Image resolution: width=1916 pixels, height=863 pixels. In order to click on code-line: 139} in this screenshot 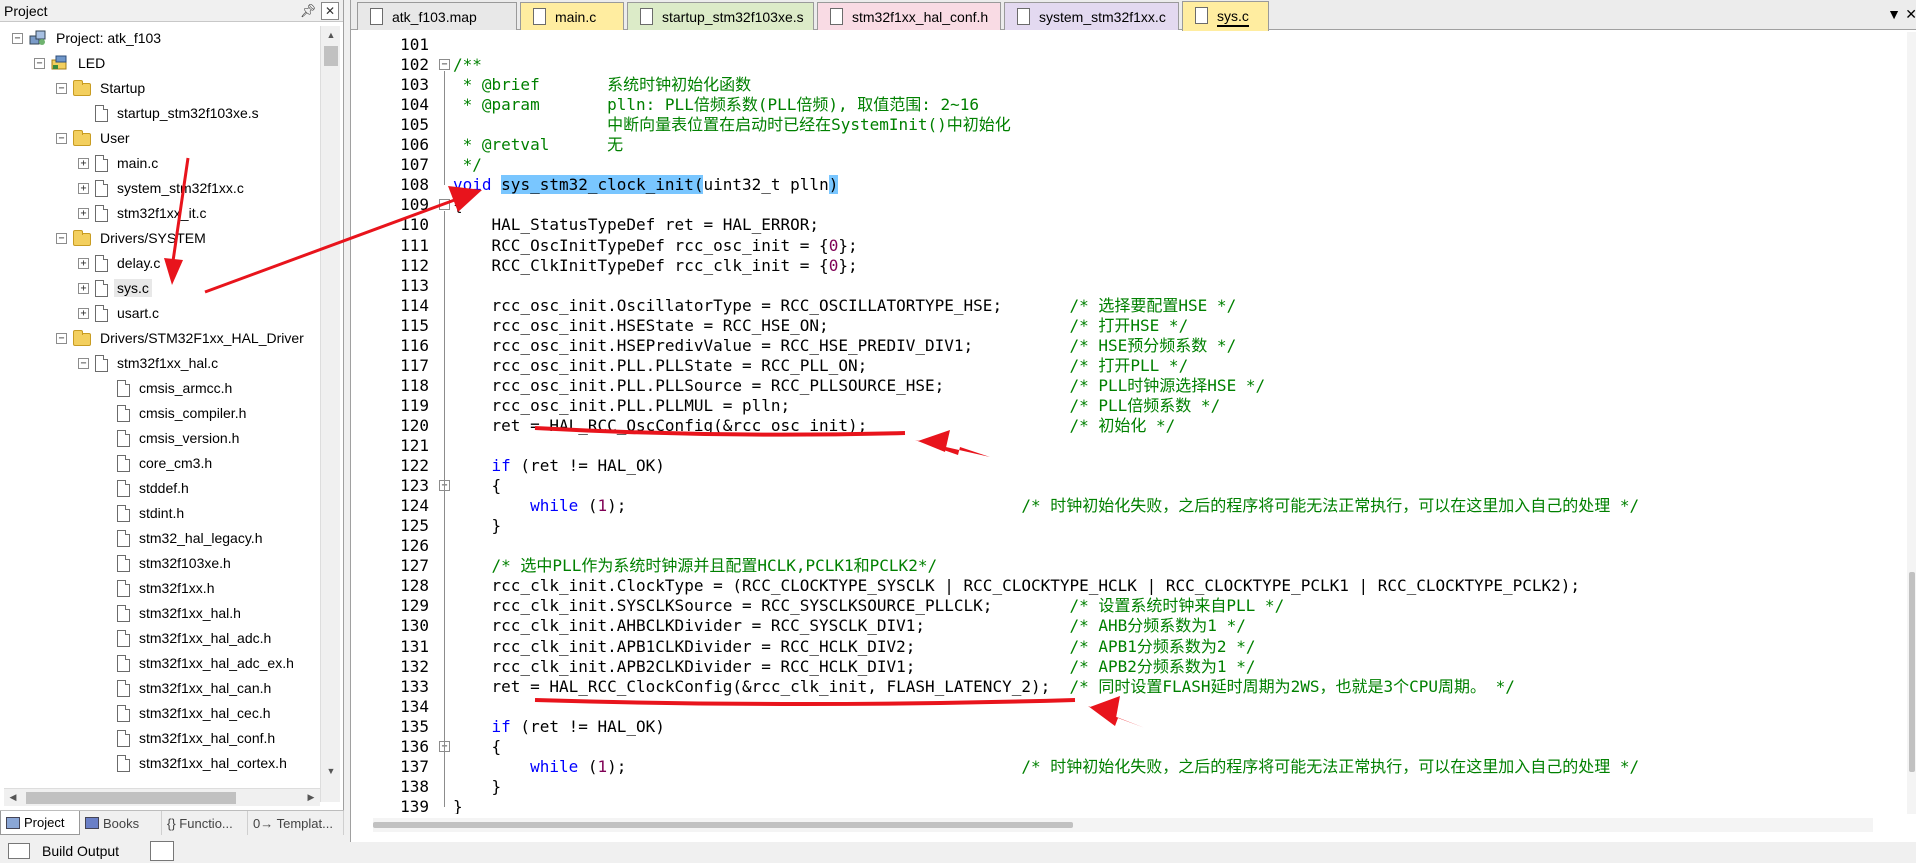, I will do `click(1129, 805)`.